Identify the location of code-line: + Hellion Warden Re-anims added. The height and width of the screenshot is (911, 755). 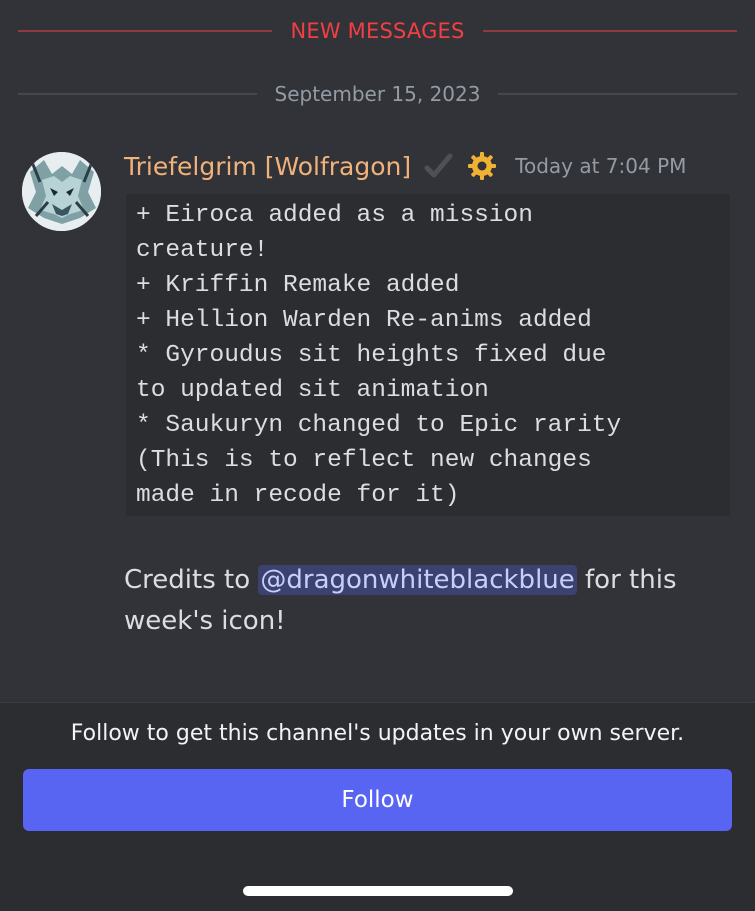
(364, 320).